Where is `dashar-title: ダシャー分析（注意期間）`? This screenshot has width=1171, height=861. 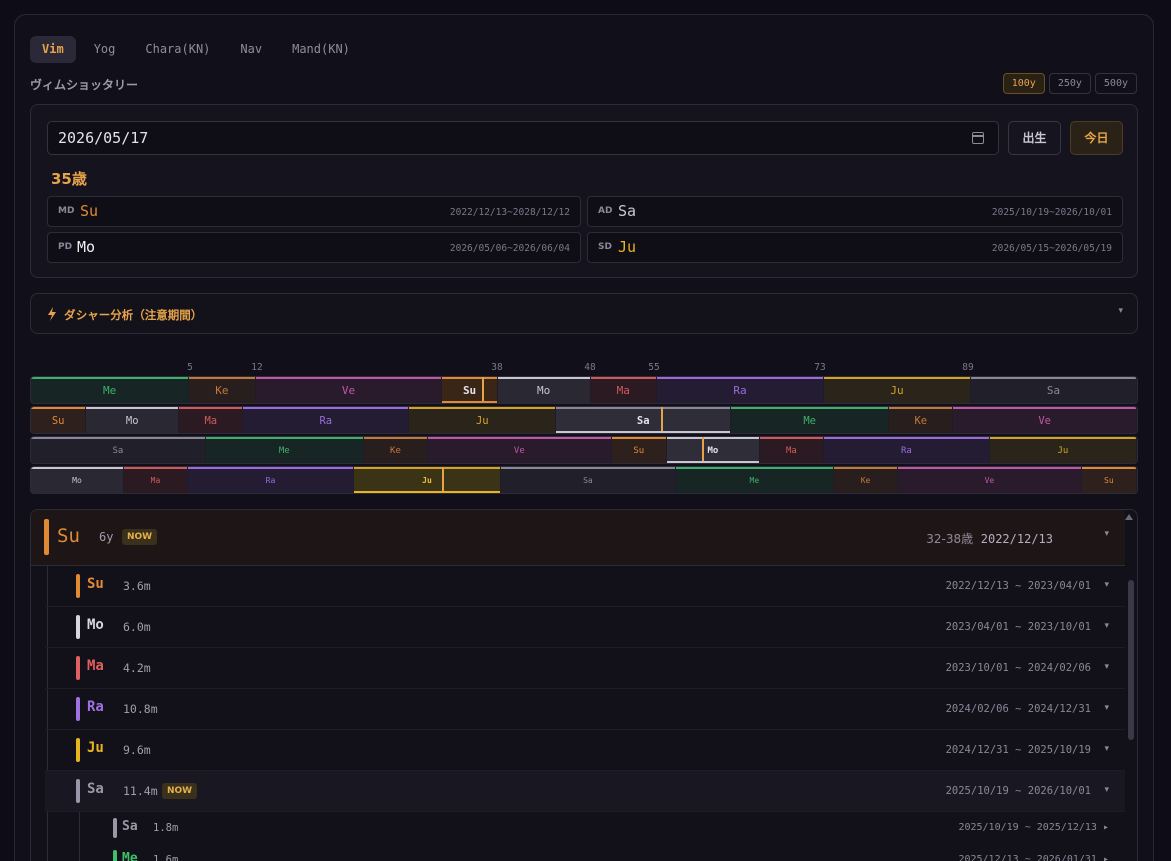 dashar-title: ダシャー分析（注意期間） is located at coordinates (133, 315).